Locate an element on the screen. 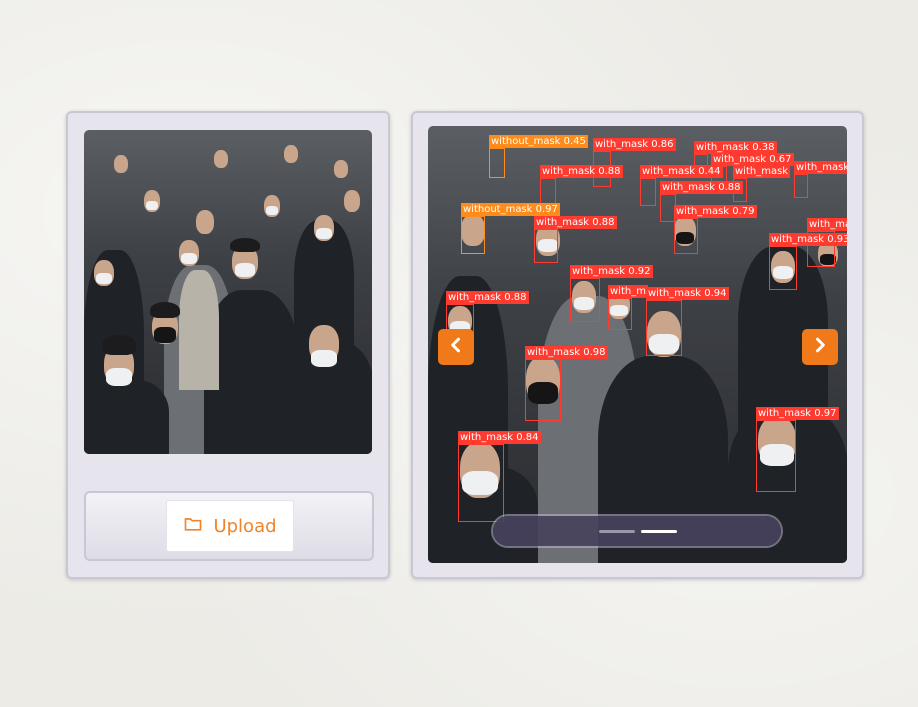 This screenshot has width=918, height=707. previous-image-button is located at coordinates (456, 347).